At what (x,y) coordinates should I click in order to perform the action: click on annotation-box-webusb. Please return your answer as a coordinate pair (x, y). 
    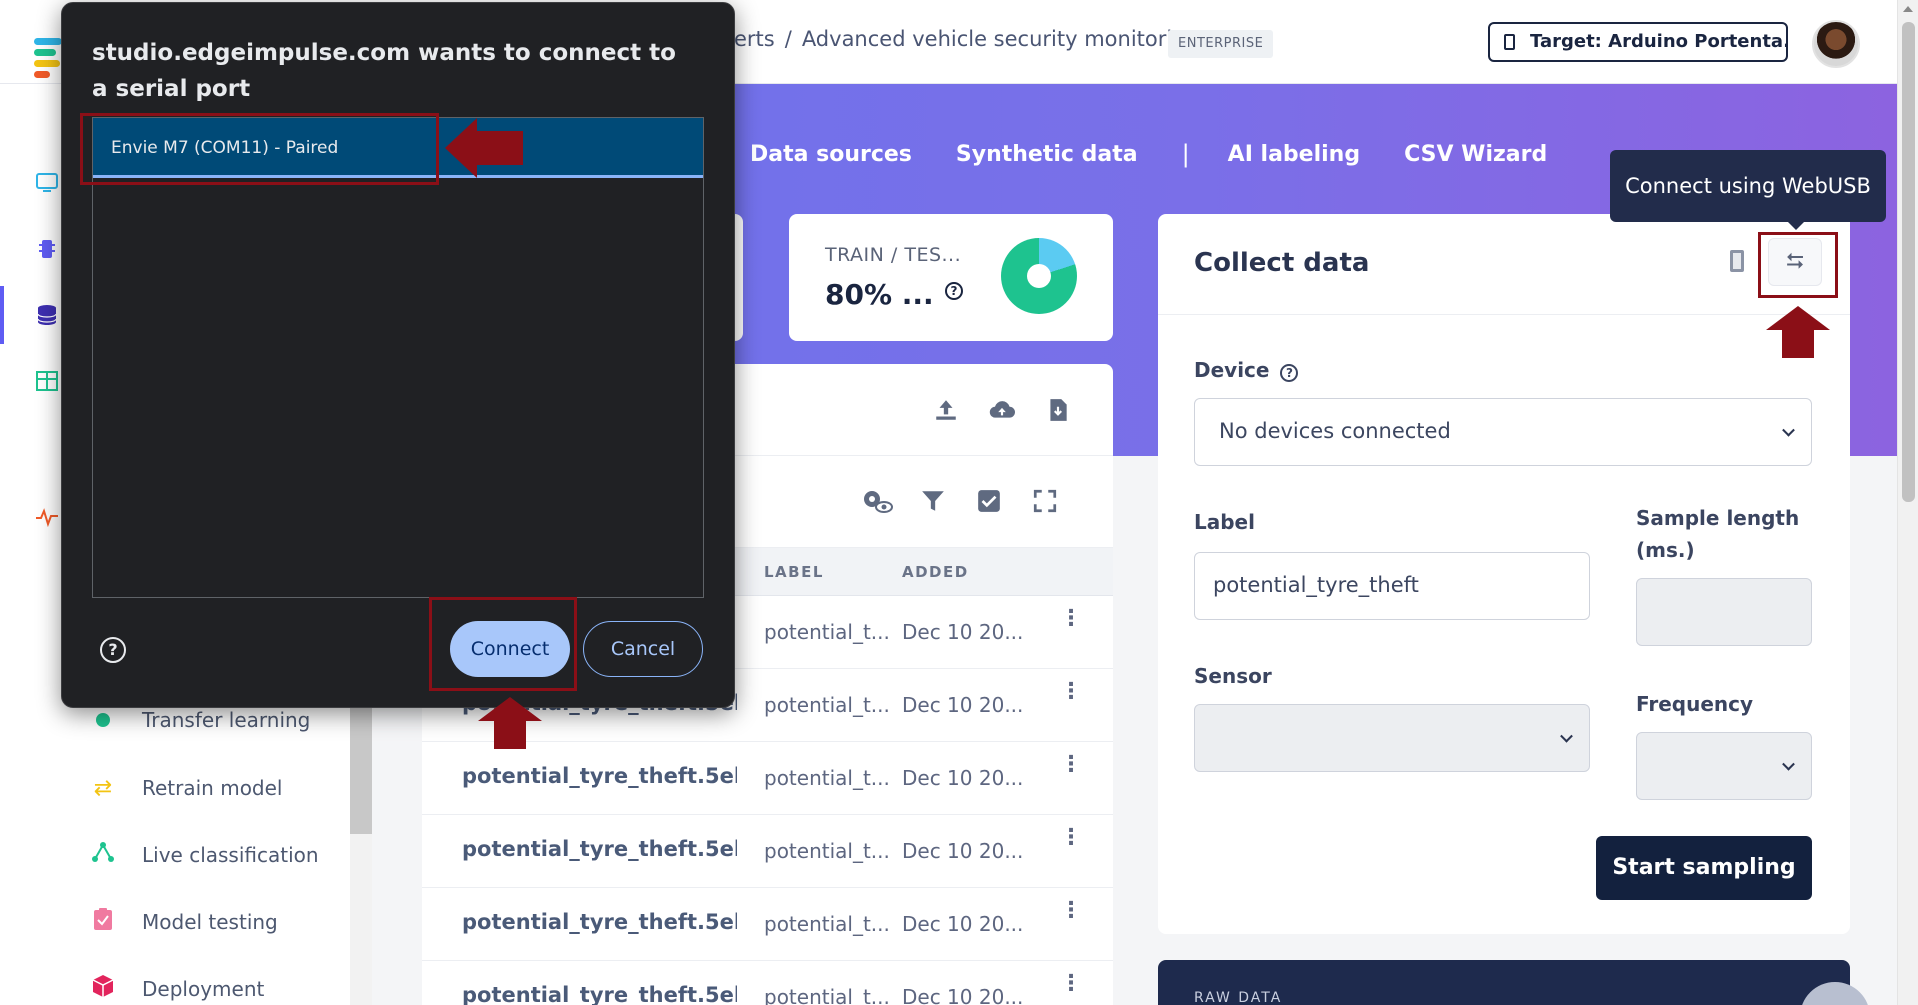
    Looking at the image, I should click on (1798, 265).